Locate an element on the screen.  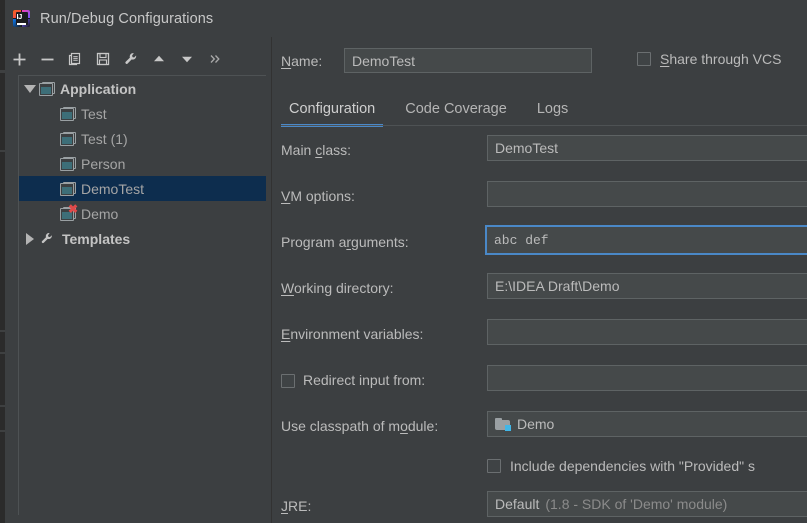
tree-node-test-1: Test (1) is located at coordinates (142, 138).